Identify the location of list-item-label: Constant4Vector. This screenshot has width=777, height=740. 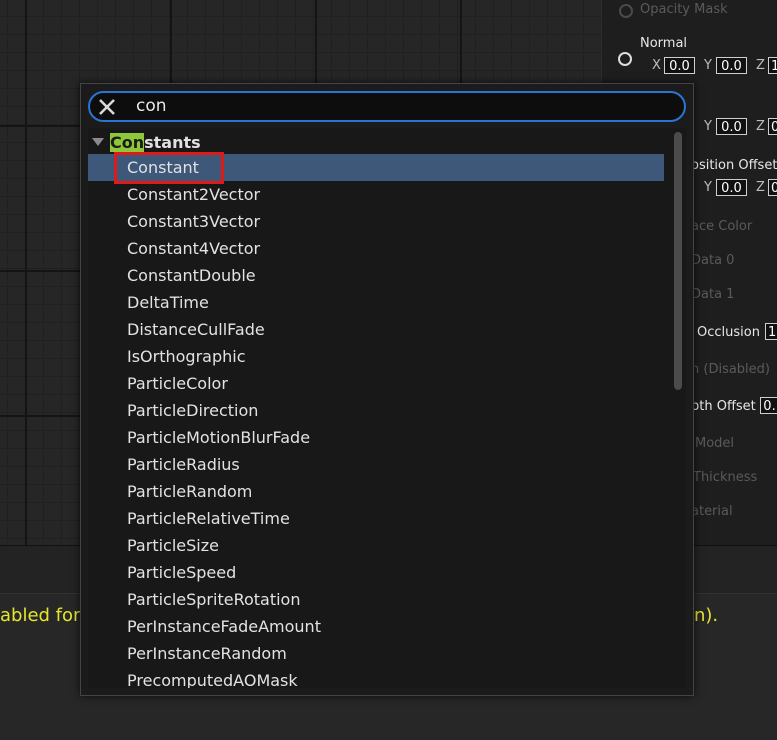
(194, 248).